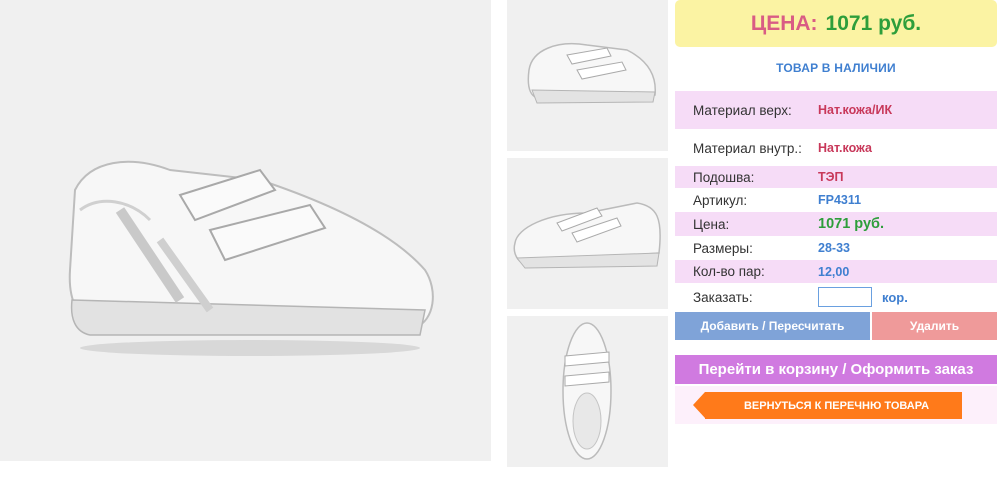 This screenshot has height=494, width=1005. I want to click on spec-value: Нат.кожа, so click(845, 148).